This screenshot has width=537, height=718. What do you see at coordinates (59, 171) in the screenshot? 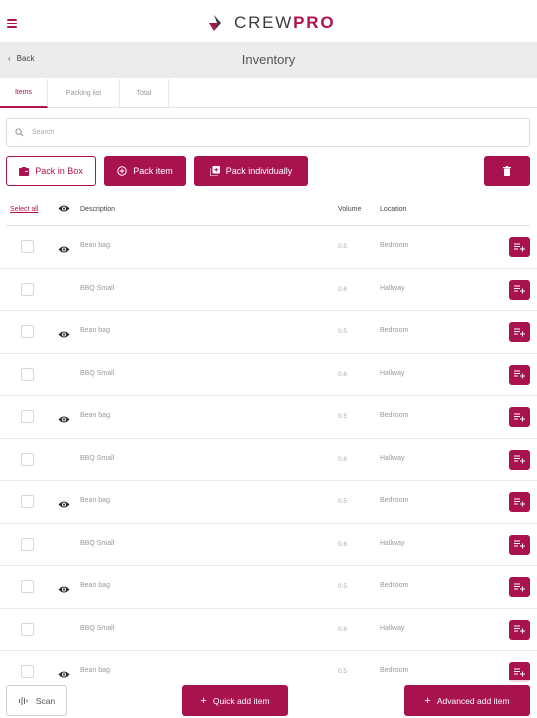
I see `pack-in-box-label: Pack in Box` at bounding box center [59, 171].